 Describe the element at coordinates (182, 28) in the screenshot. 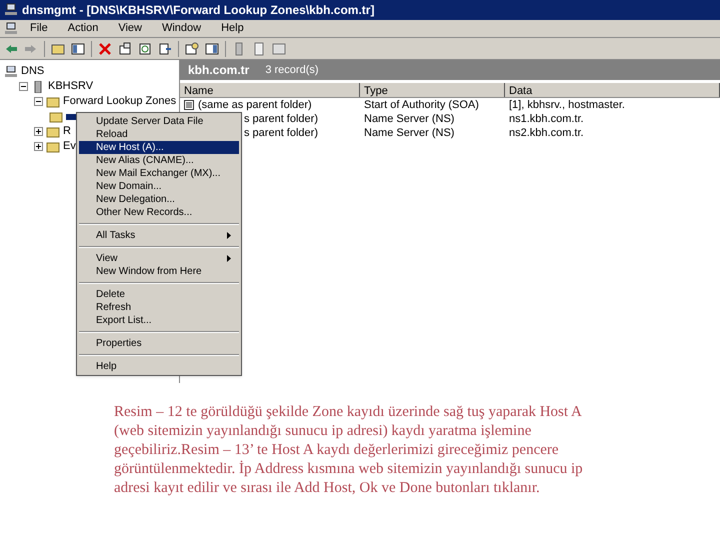

I see `menu-item: Window` at that location.